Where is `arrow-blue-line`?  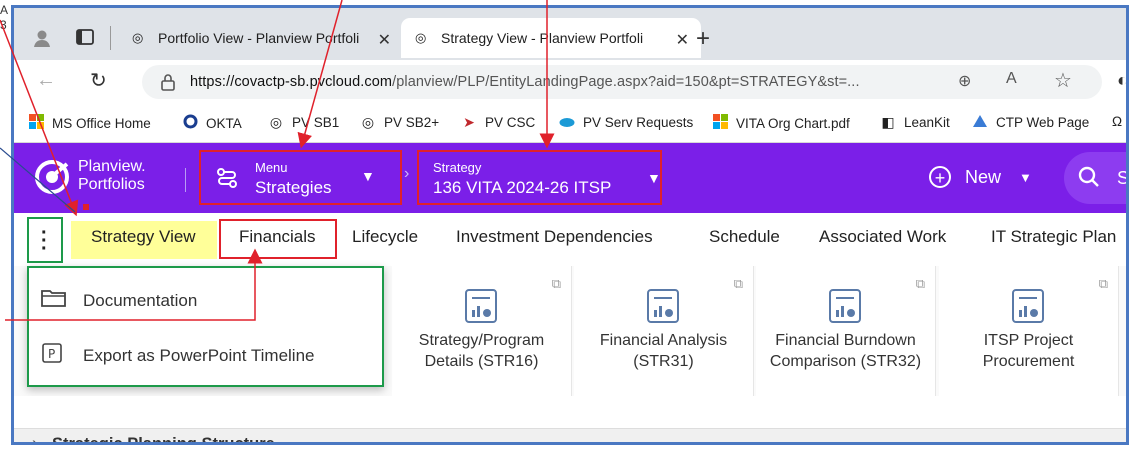 arrow-blue-line is located at coordinates (38, 180).